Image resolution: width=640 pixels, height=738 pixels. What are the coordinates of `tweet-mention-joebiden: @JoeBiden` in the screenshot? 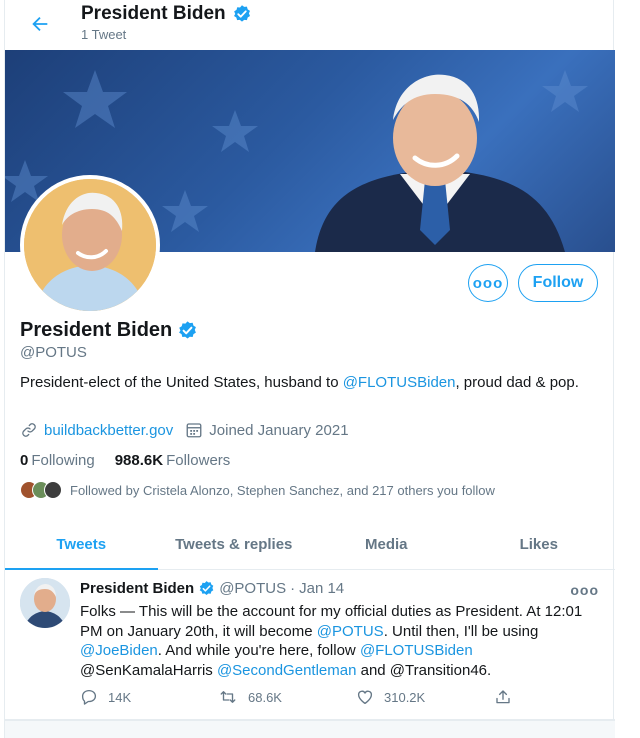 It's located at (119, 650).